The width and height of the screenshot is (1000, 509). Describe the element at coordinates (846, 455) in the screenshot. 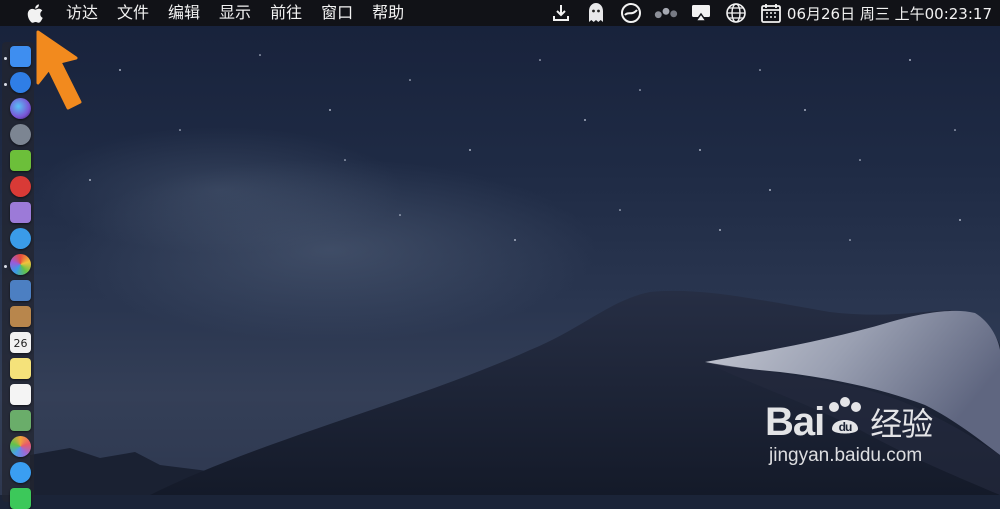

I see `watermark-site: jingyan.baidu.com` at that location.